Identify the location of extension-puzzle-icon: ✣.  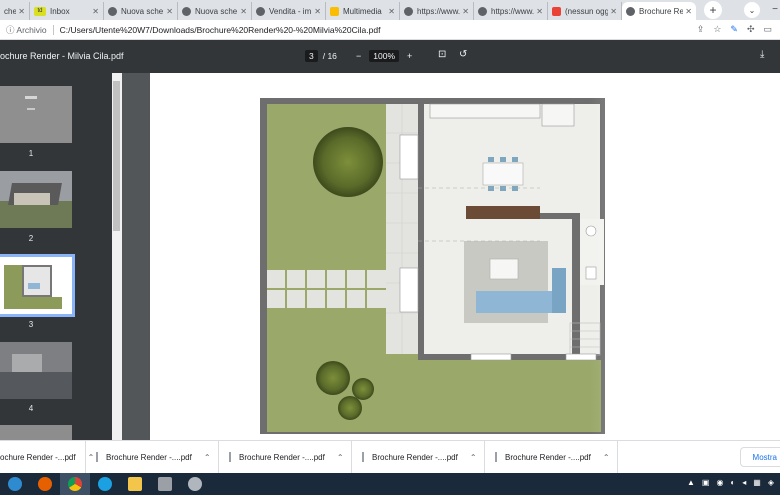
(751, 29).